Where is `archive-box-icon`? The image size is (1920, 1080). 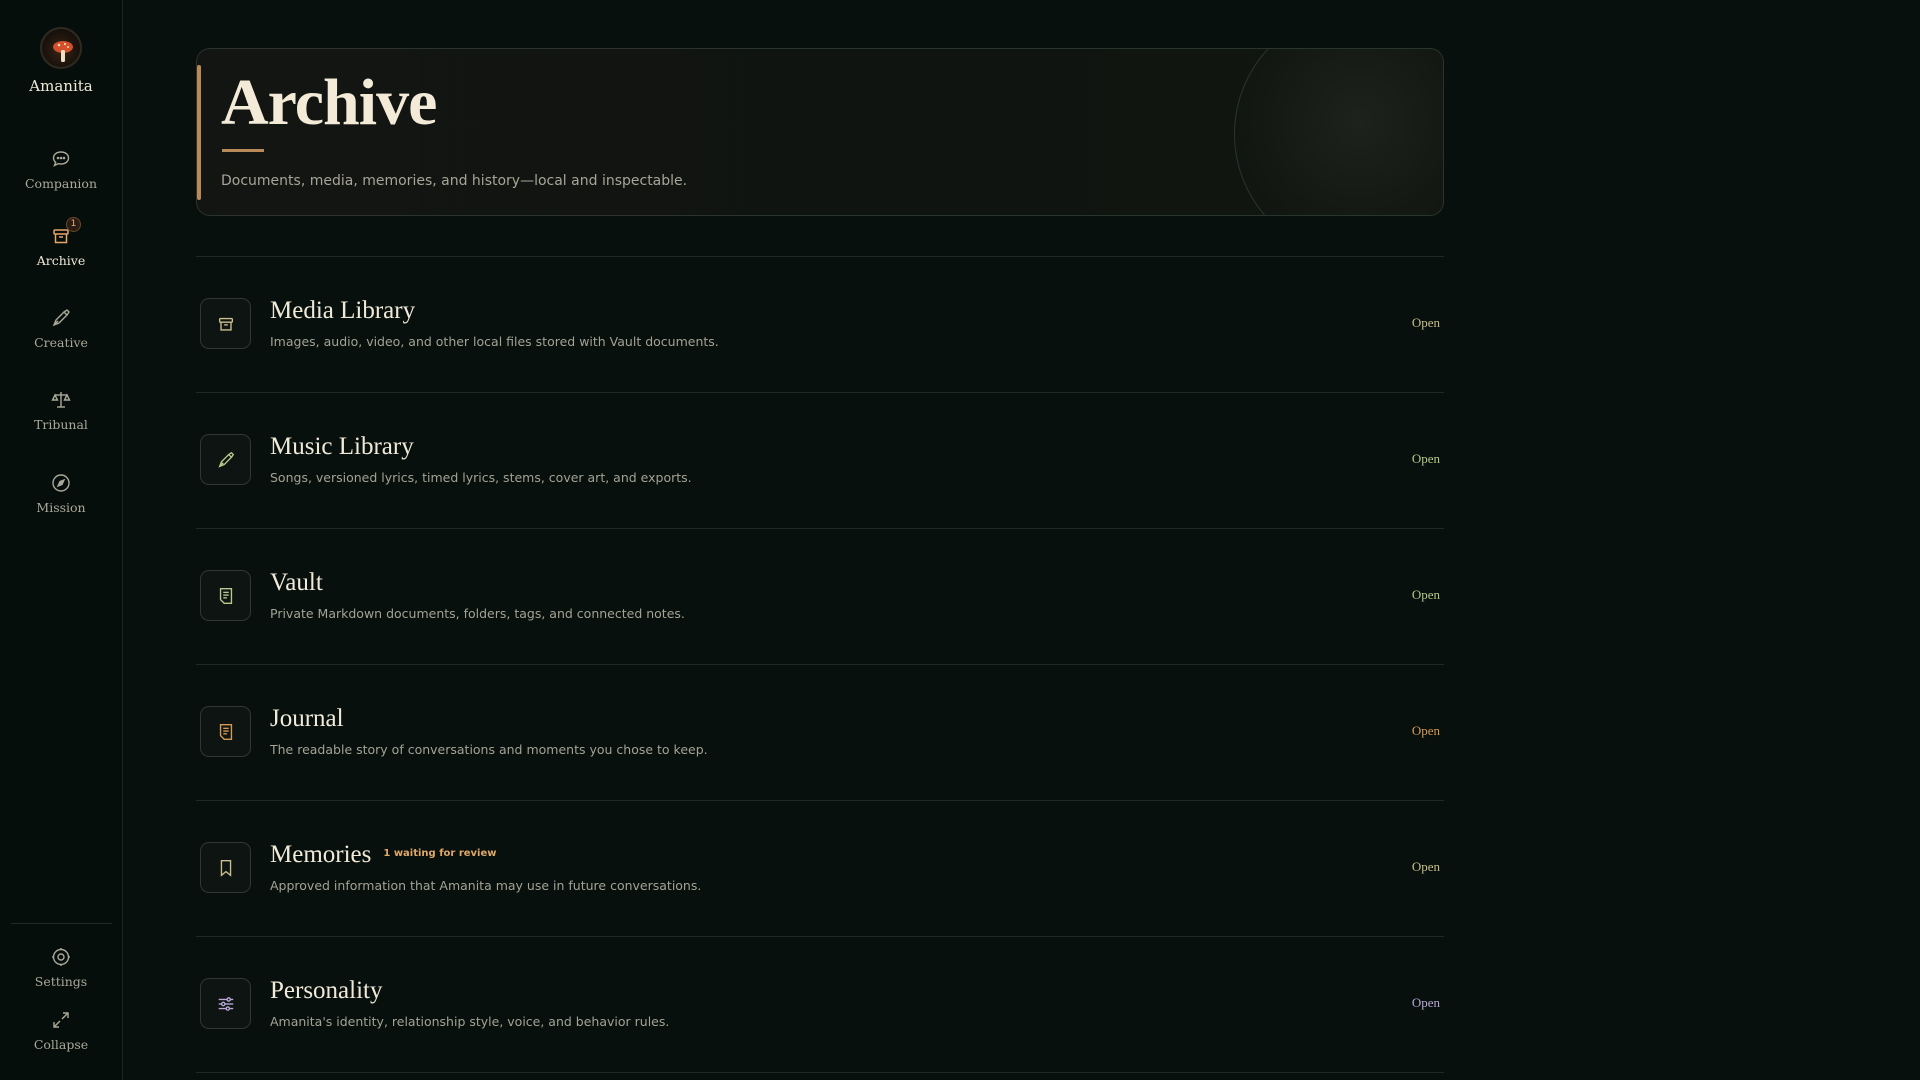
archive-box-icon is located at coordinates (225, 323).